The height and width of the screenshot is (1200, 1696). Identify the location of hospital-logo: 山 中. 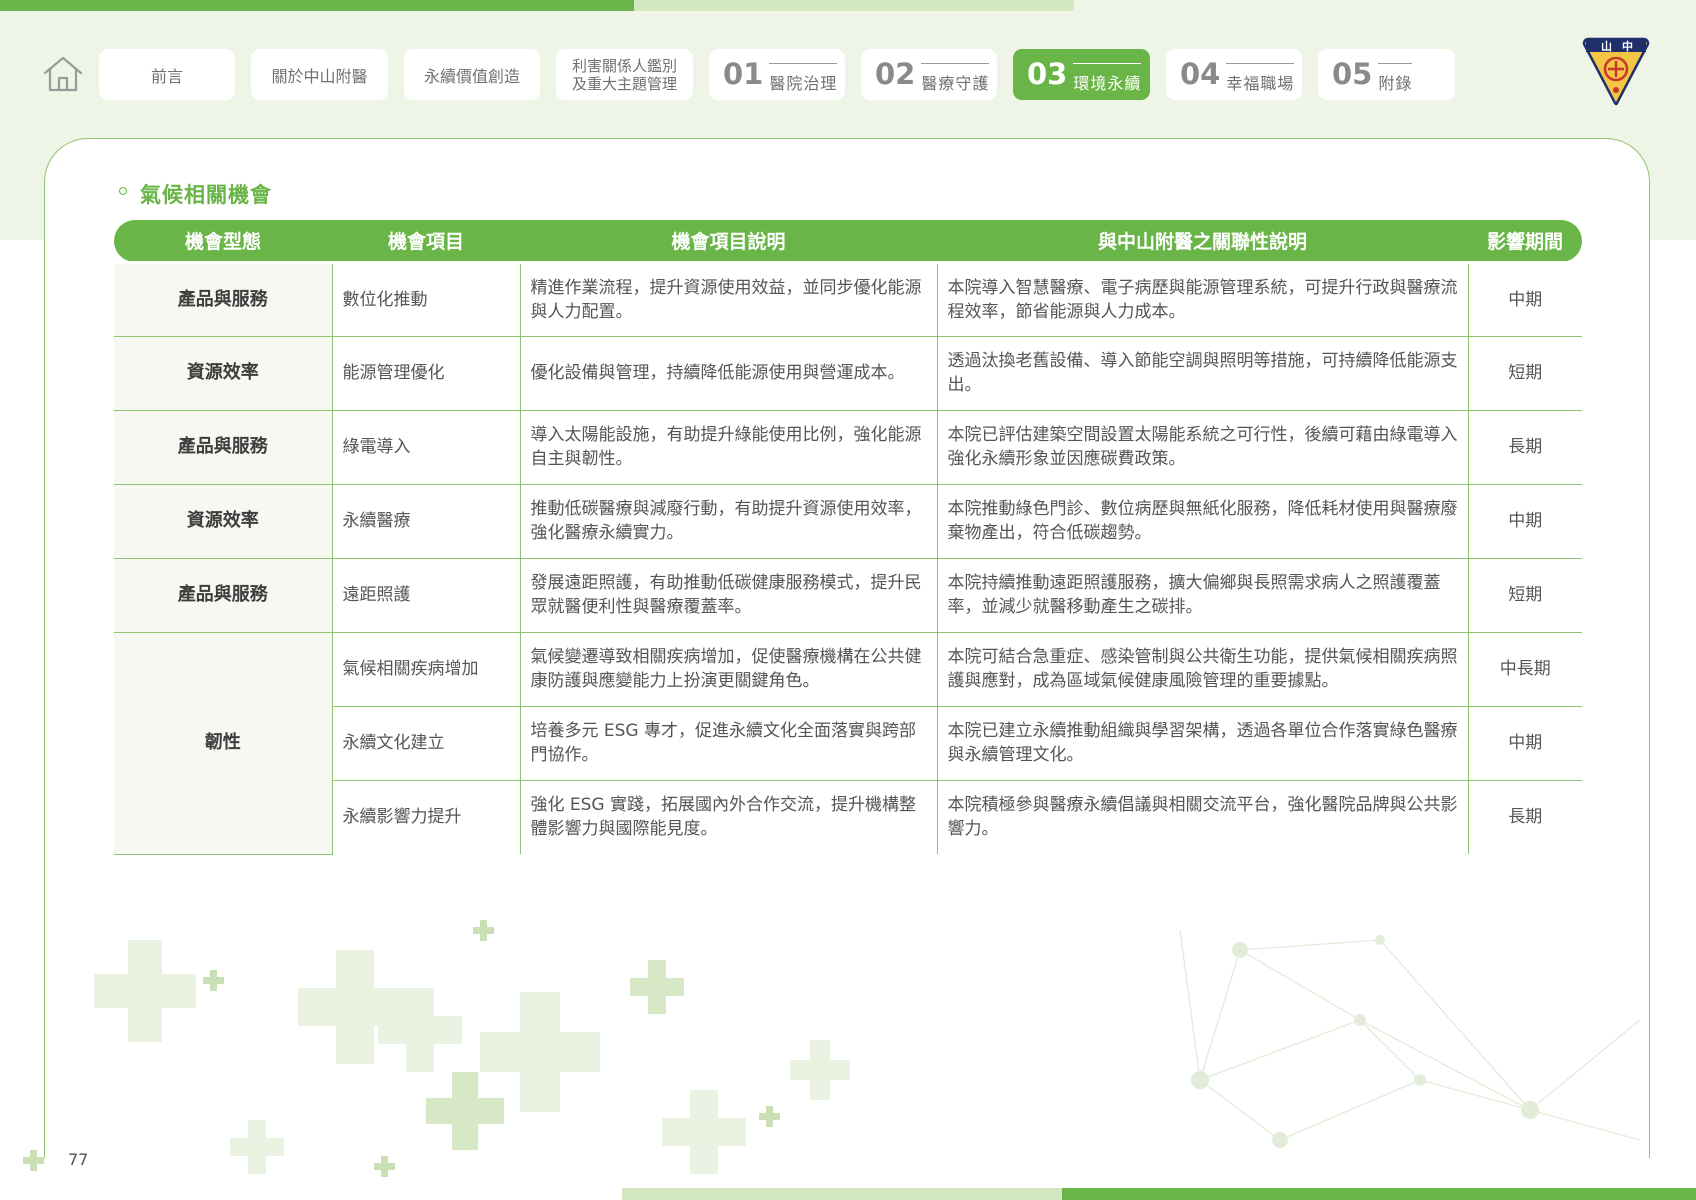
(1616, 71).